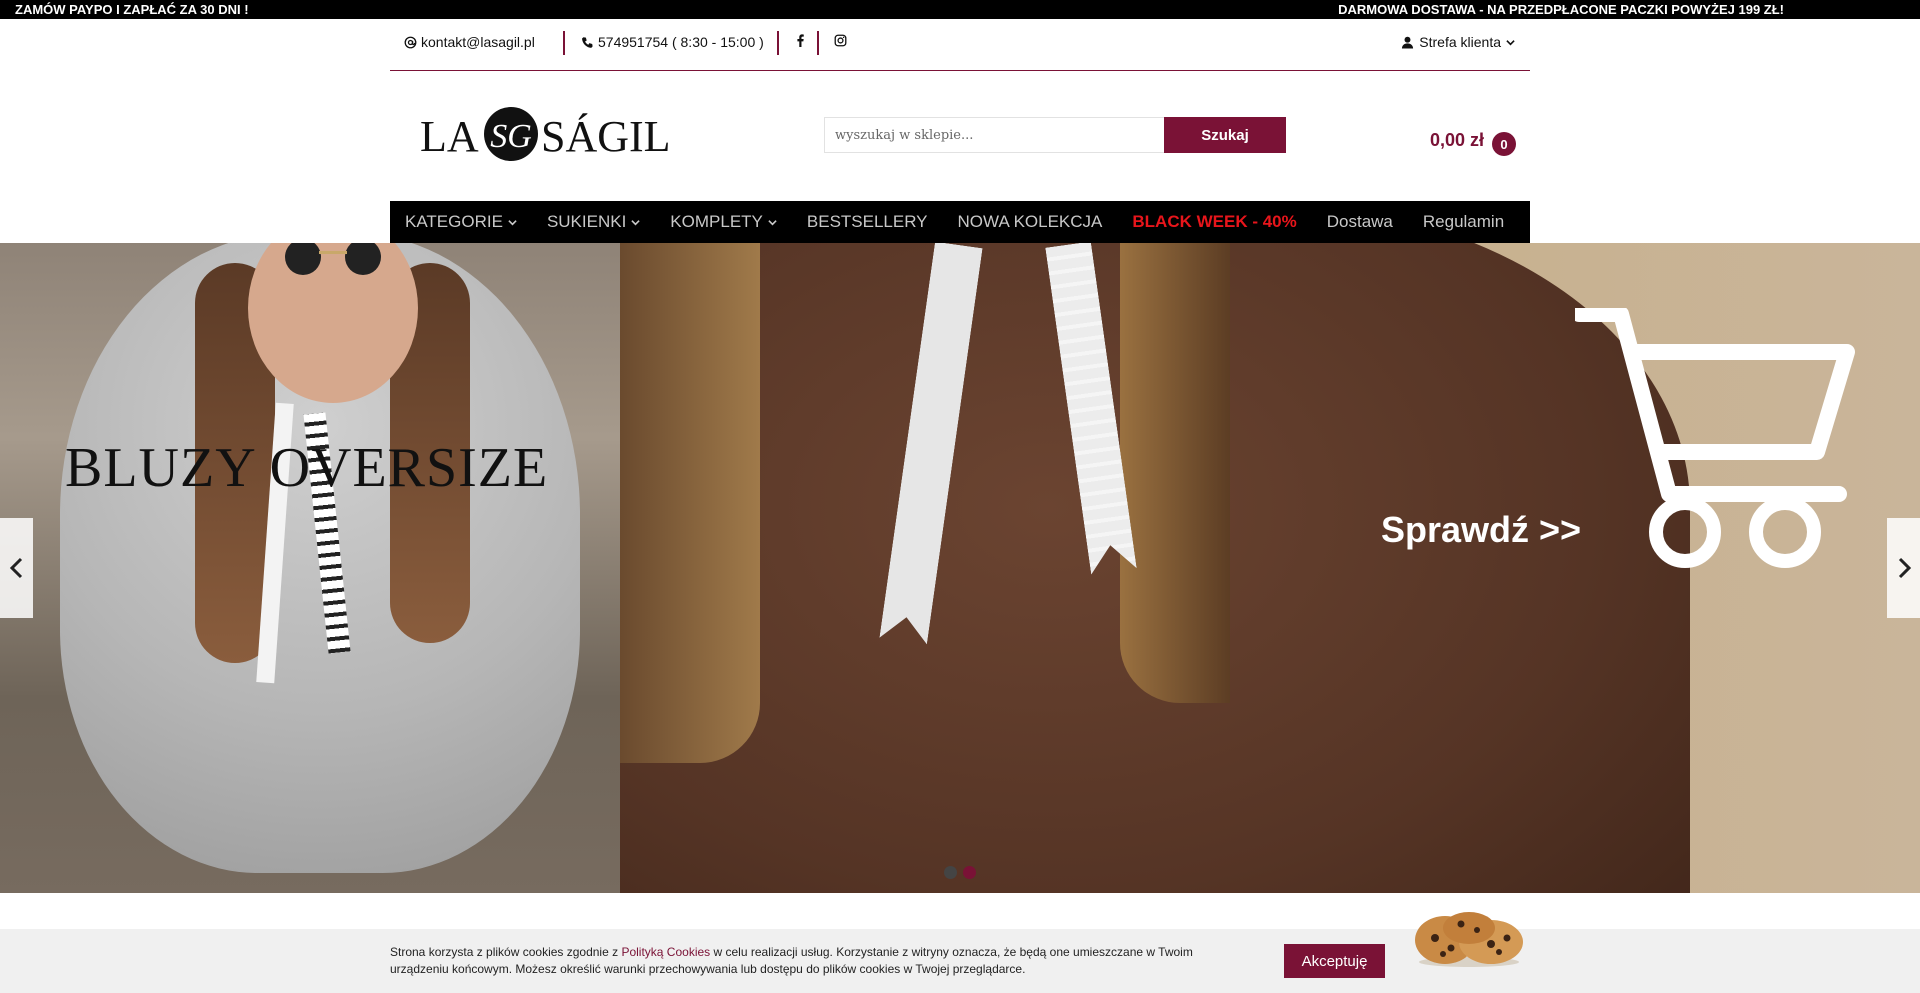  What do you see at coordinates (410, 42) in the screenshot?
I see `at-icon` at bounding box center [410, 42].